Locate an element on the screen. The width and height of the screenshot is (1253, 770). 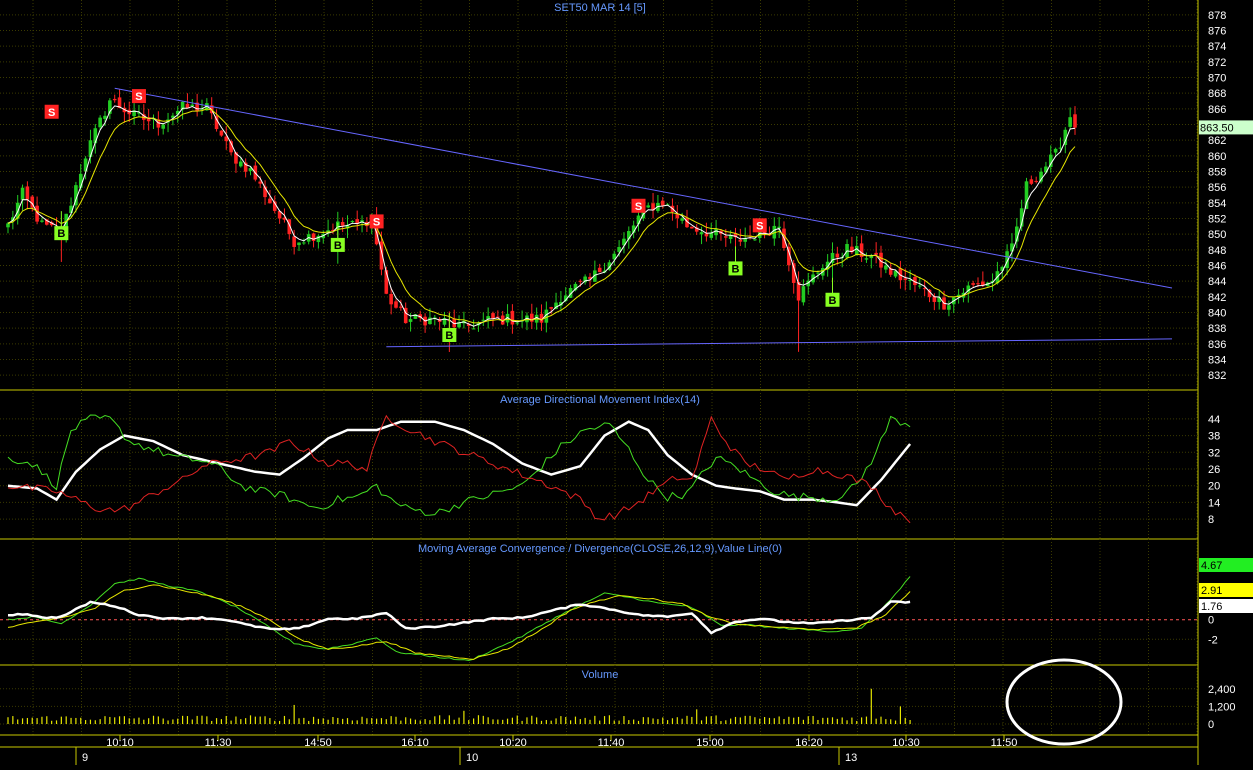
plus_di-line is located at coordinates (459, 465).